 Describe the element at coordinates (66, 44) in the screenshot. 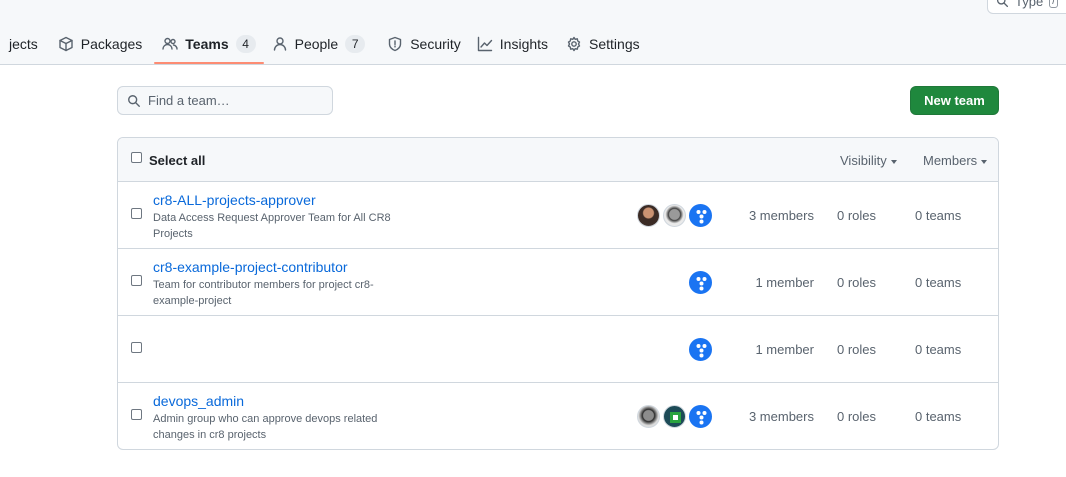

I see `package-icon` at that location.